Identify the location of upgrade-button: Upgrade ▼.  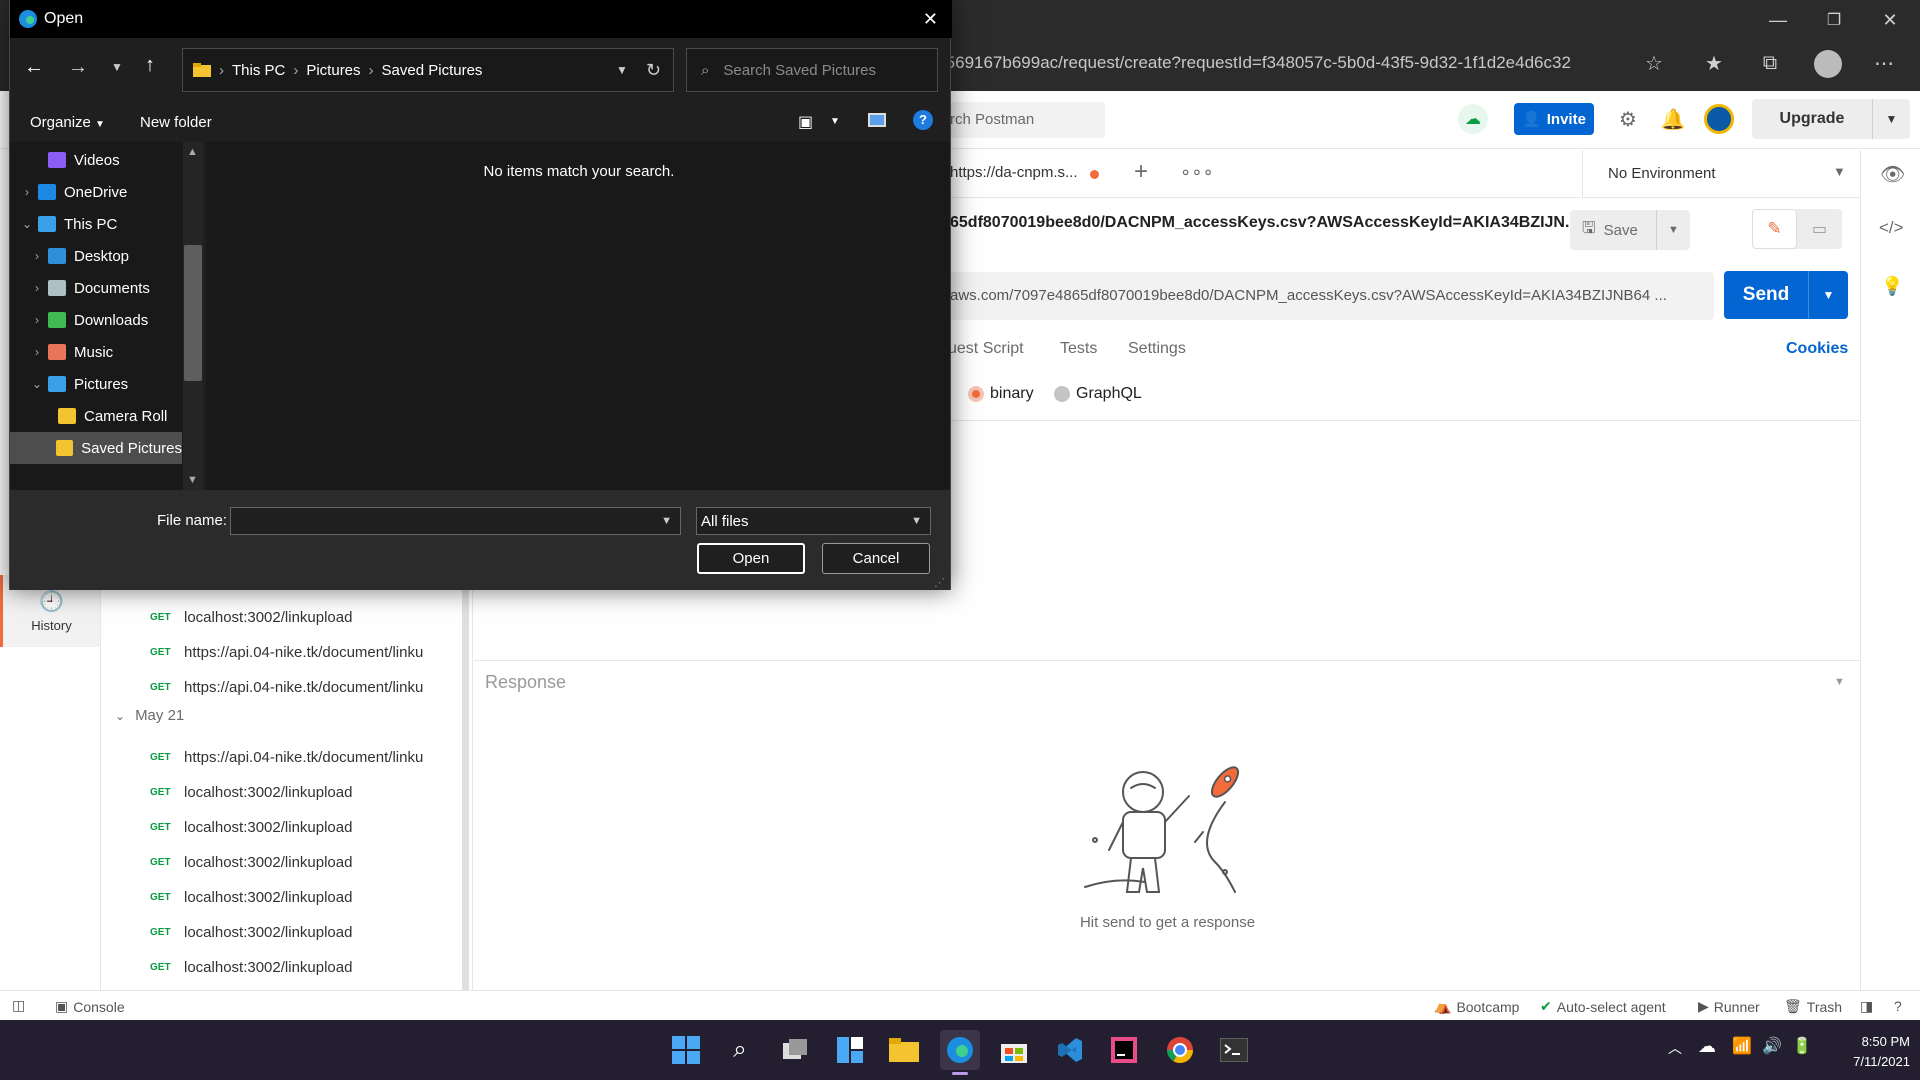
(1831, 119).